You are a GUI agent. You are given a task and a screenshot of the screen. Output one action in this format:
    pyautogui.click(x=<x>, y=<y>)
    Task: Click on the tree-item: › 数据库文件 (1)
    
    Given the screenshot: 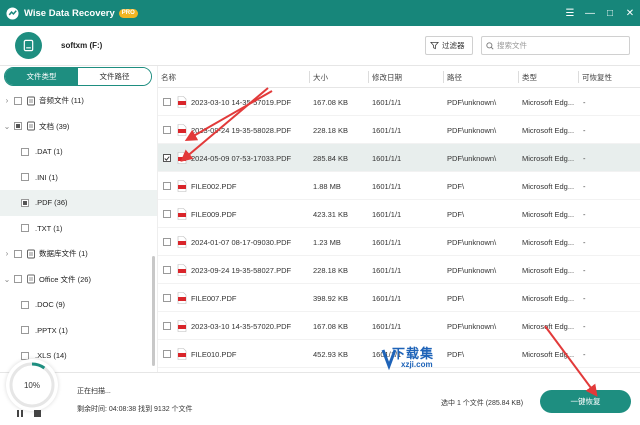 What is the action you would take?
    pyautogui.click(x=78, y=254)
    